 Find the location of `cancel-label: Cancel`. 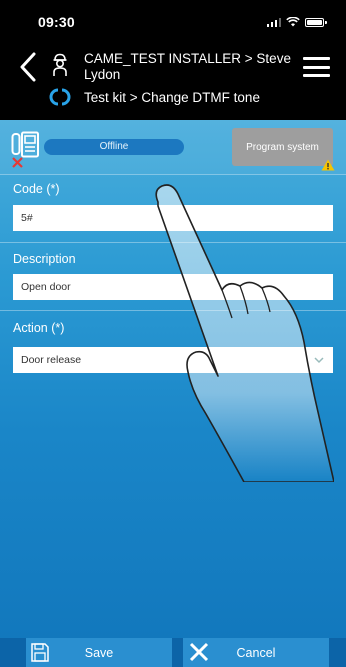

cancel-label: Cancel is located at coordinates (256, 653).